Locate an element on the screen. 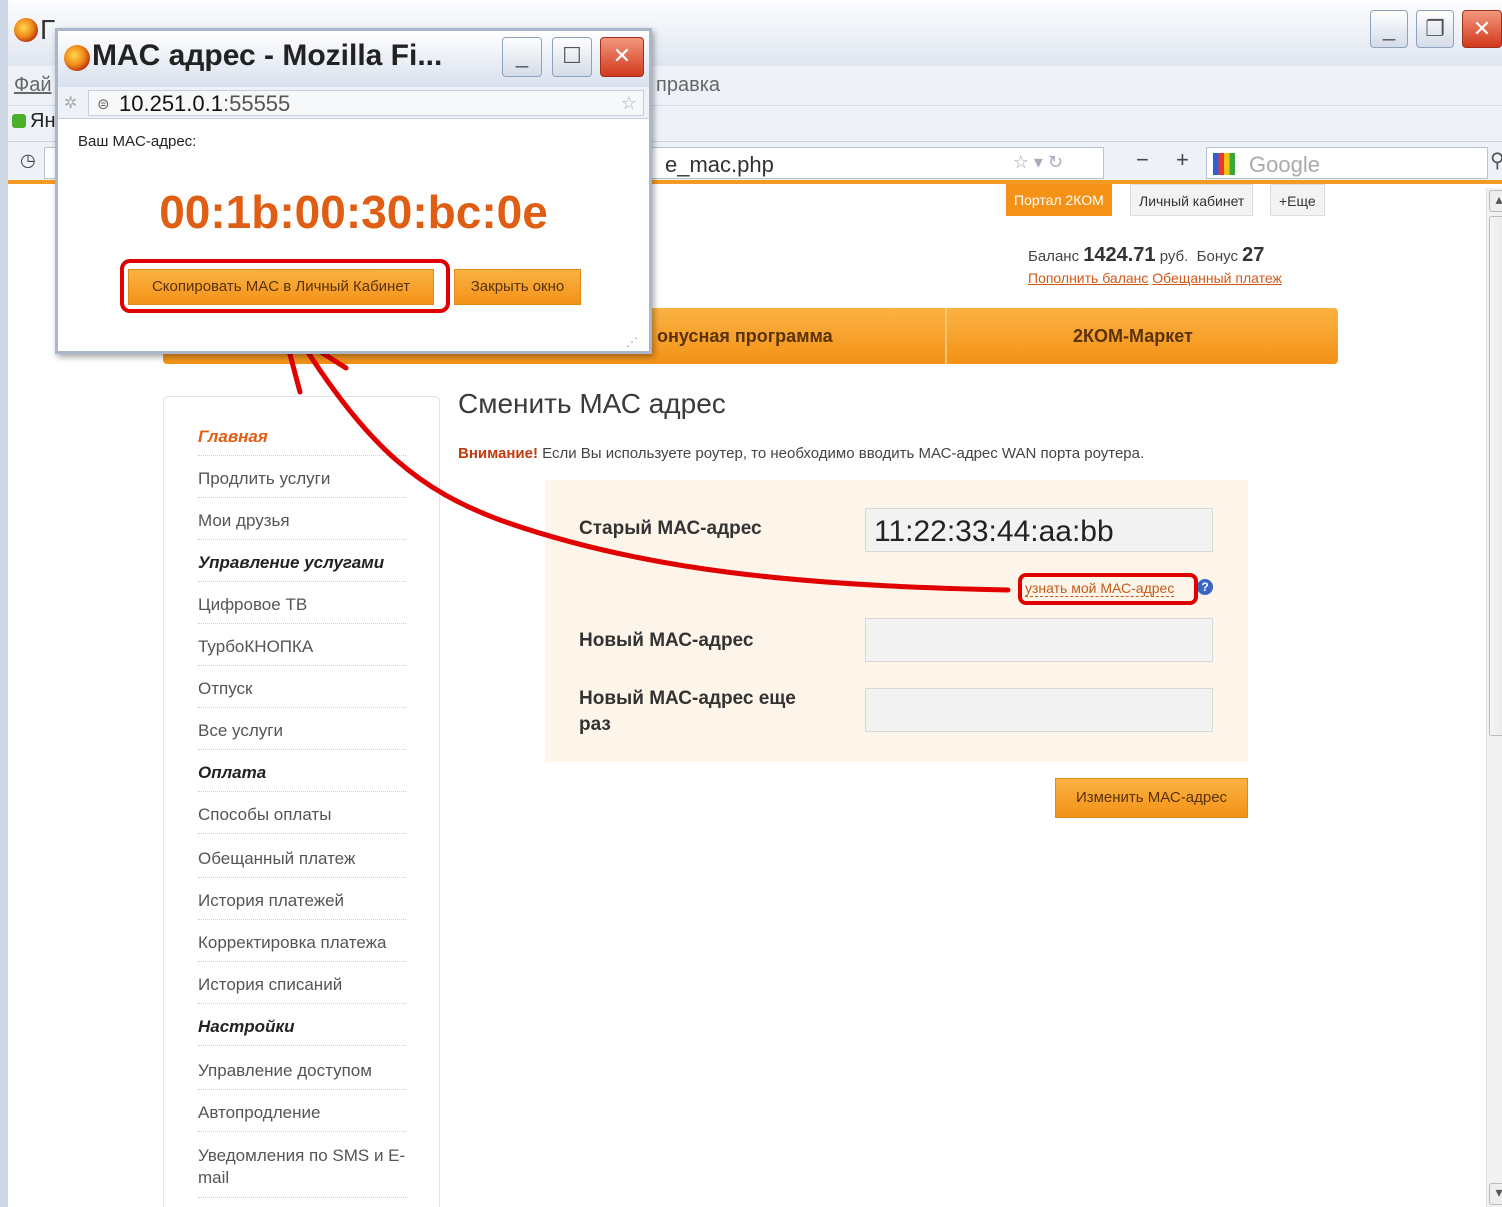 The image size is (1502, 1207). bookmark-star-icon: ☆ is located at coordinates (629, 103).